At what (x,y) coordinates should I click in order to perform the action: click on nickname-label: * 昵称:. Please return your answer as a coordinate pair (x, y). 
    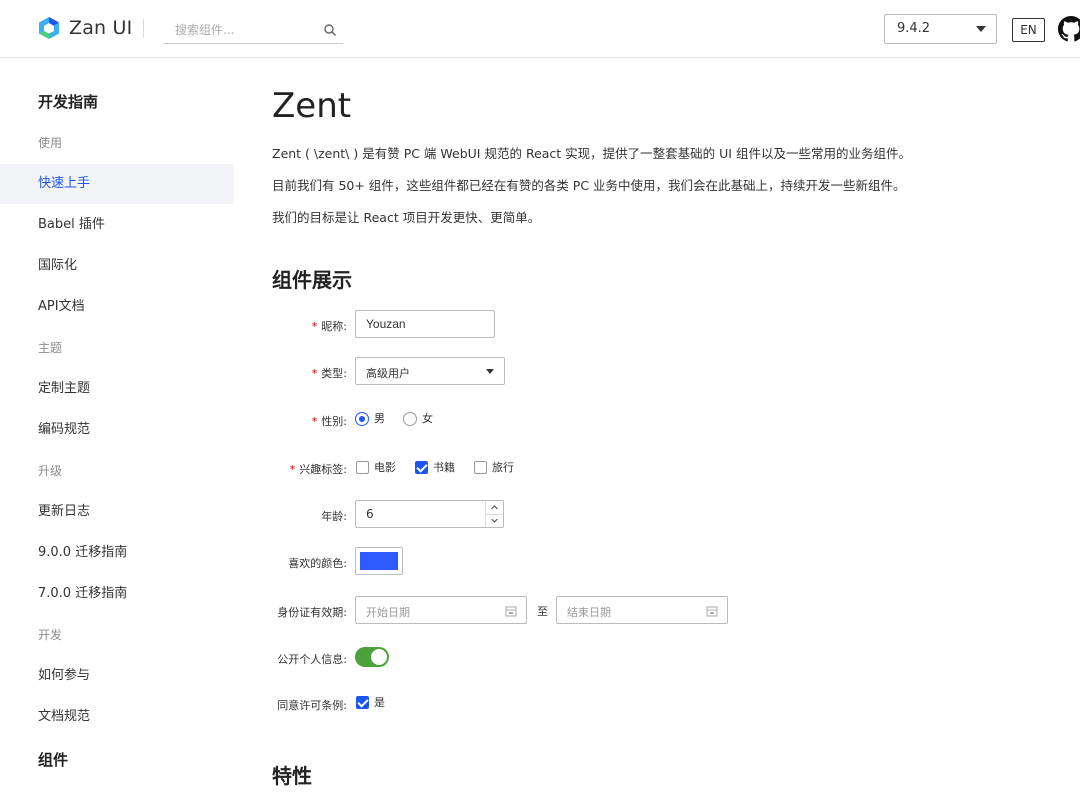
    Looking at the image, I should click on (329, 326).